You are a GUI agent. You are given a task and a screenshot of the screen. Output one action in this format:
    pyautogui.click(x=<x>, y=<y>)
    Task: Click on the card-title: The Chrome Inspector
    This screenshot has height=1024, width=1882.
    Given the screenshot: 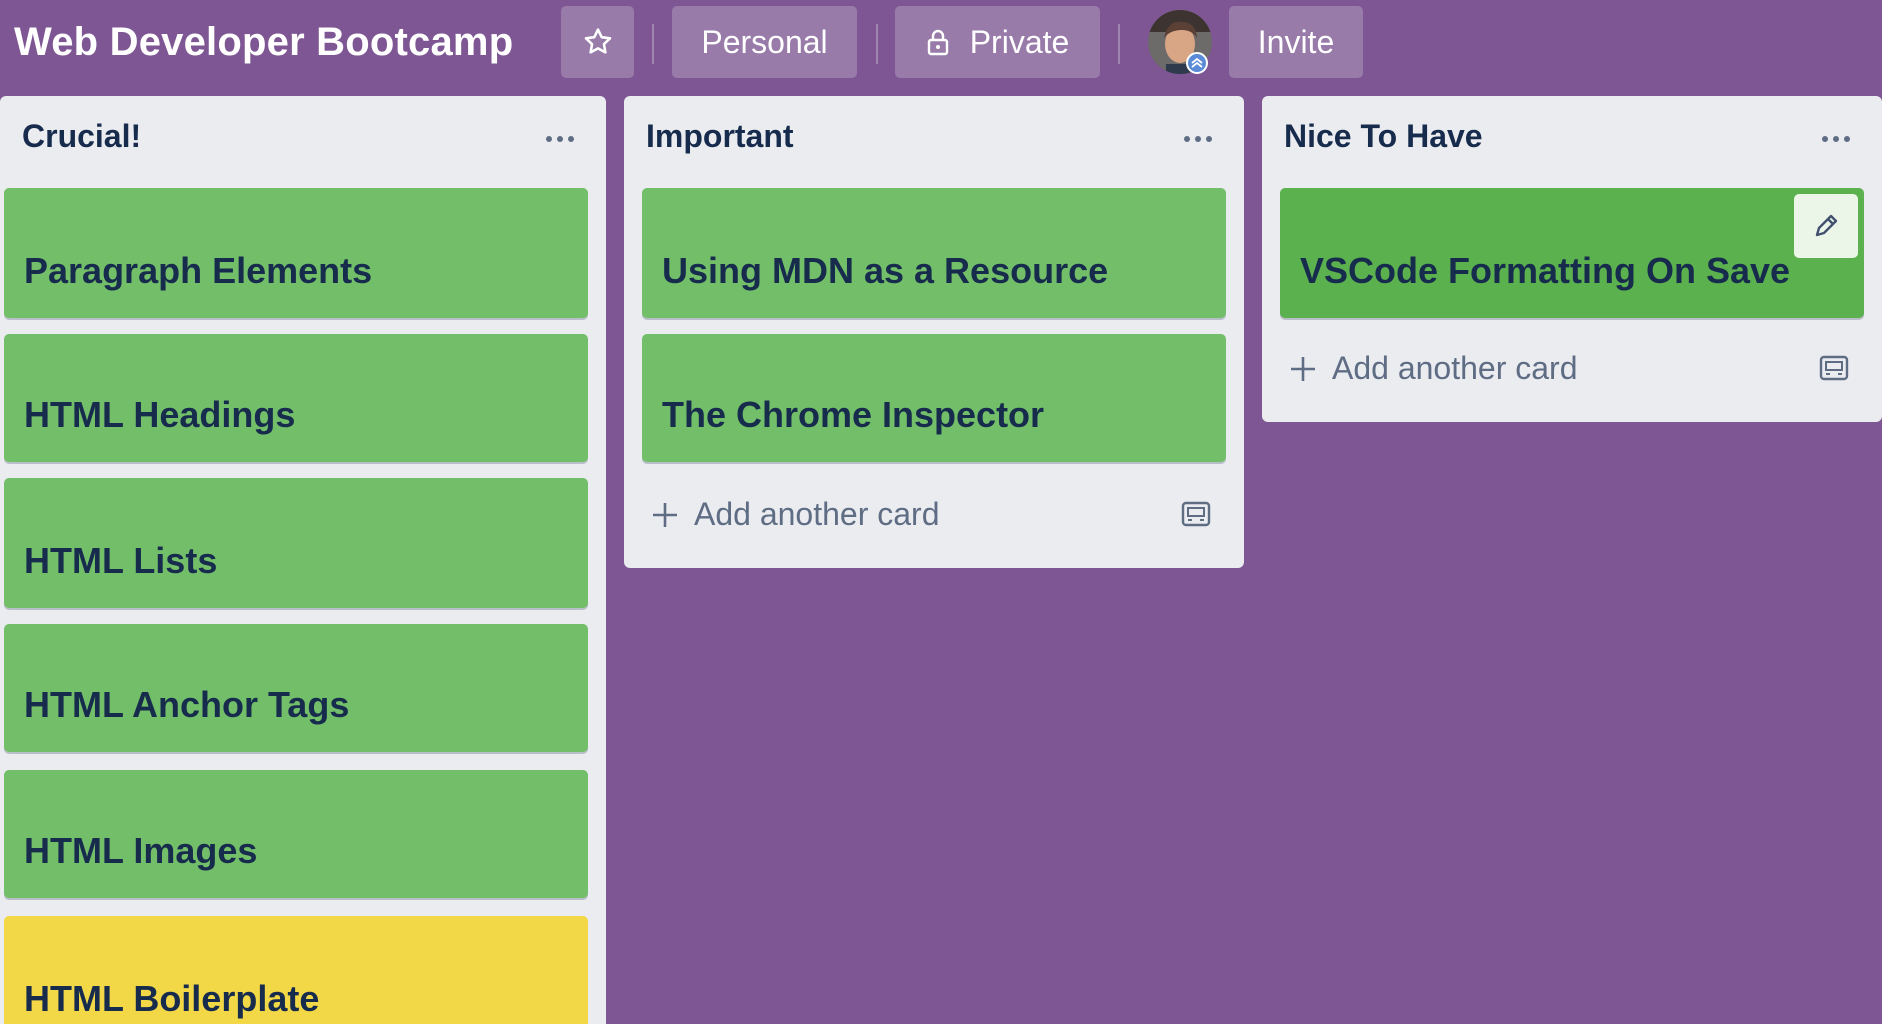 What is the action you would take?
    pyautogui.click(x=853, y=414)
    